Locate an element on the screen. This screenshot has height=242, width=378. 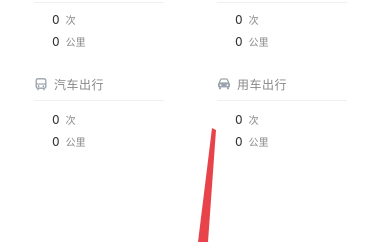
arrow-shaft is located at coordinates (207, 185).